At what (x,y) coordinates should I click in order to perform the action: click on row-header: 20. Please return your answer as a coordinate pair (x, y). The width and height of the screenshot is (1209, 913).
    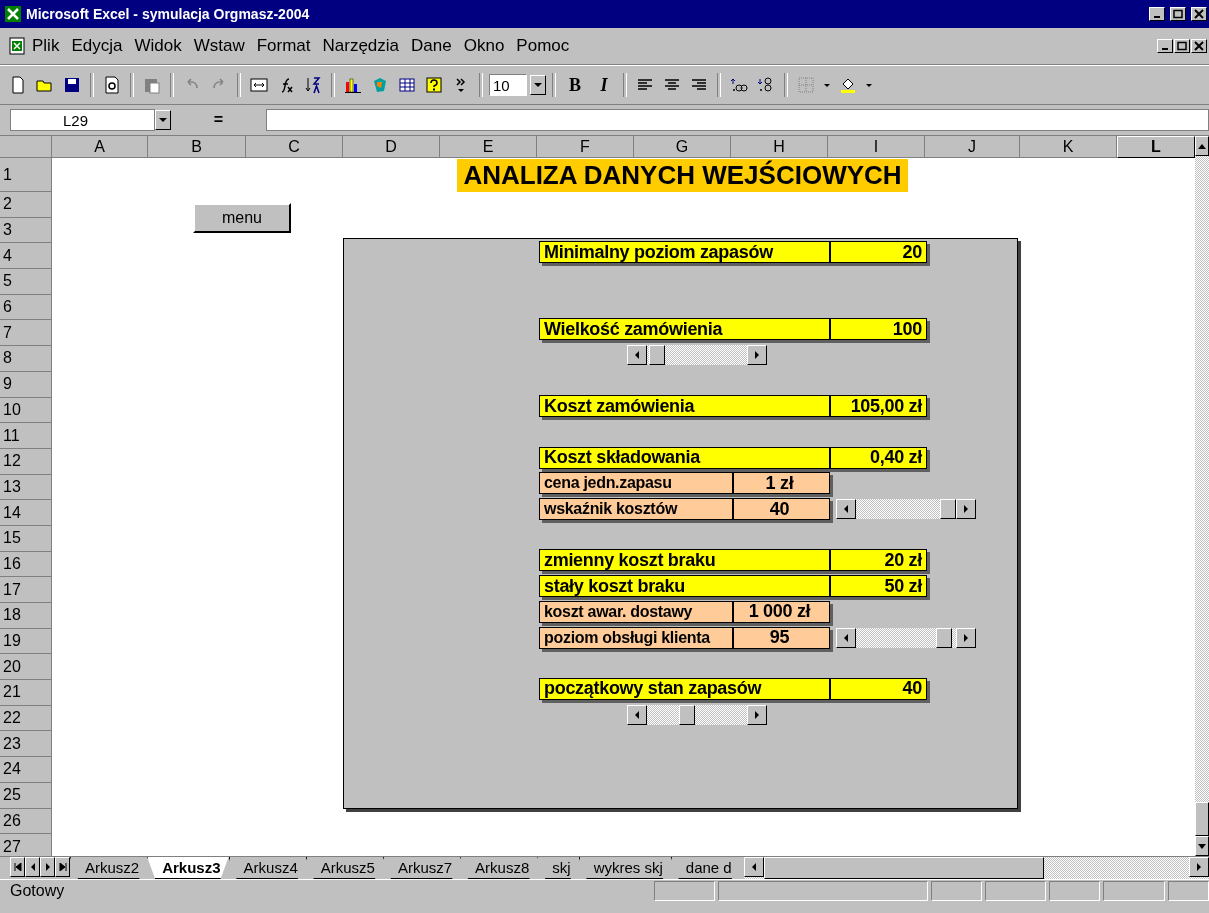
    Looking at the image, I should click on (26, 667).